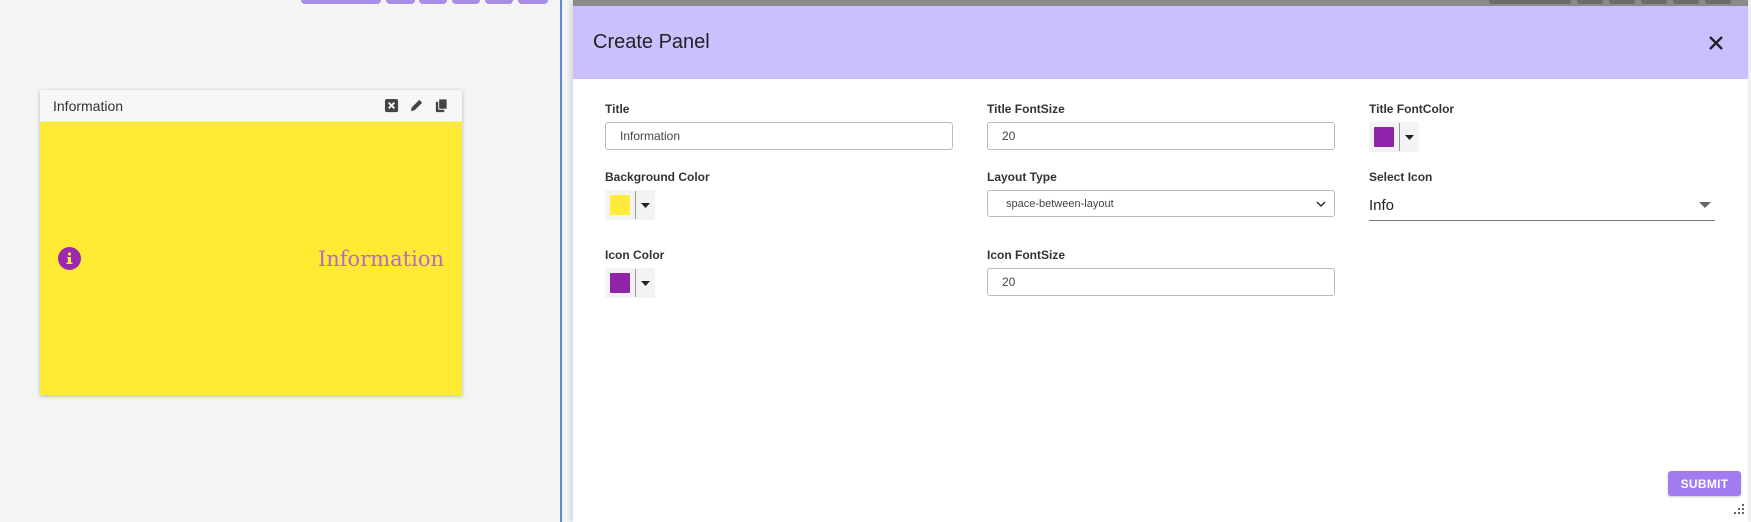  I want to click on resize-handle-icon, so click(1739, 509).